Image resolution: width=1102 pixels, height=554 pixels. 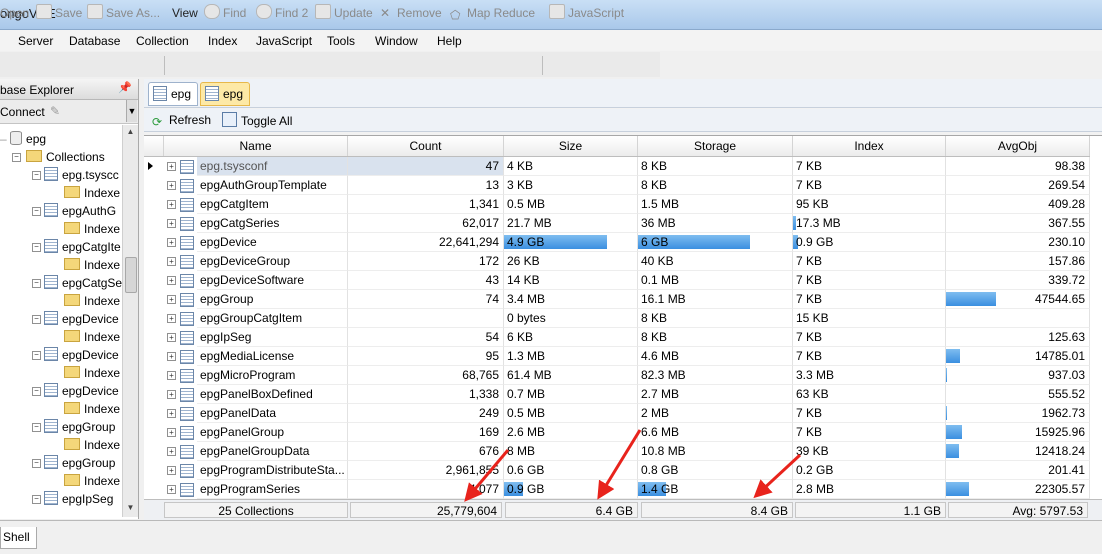 I want to click on find-button: Find, so click(x=225, y=13).